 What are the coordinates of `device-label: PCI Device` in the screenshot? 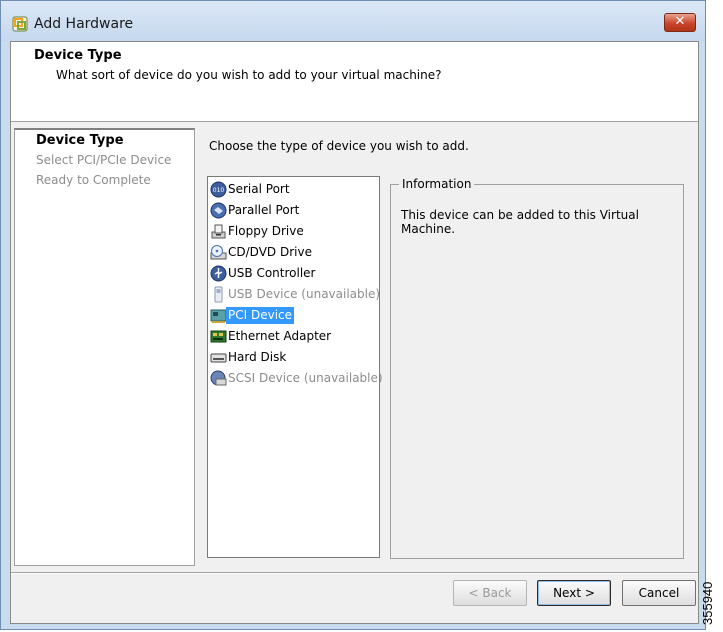 It's located at (260, 315).